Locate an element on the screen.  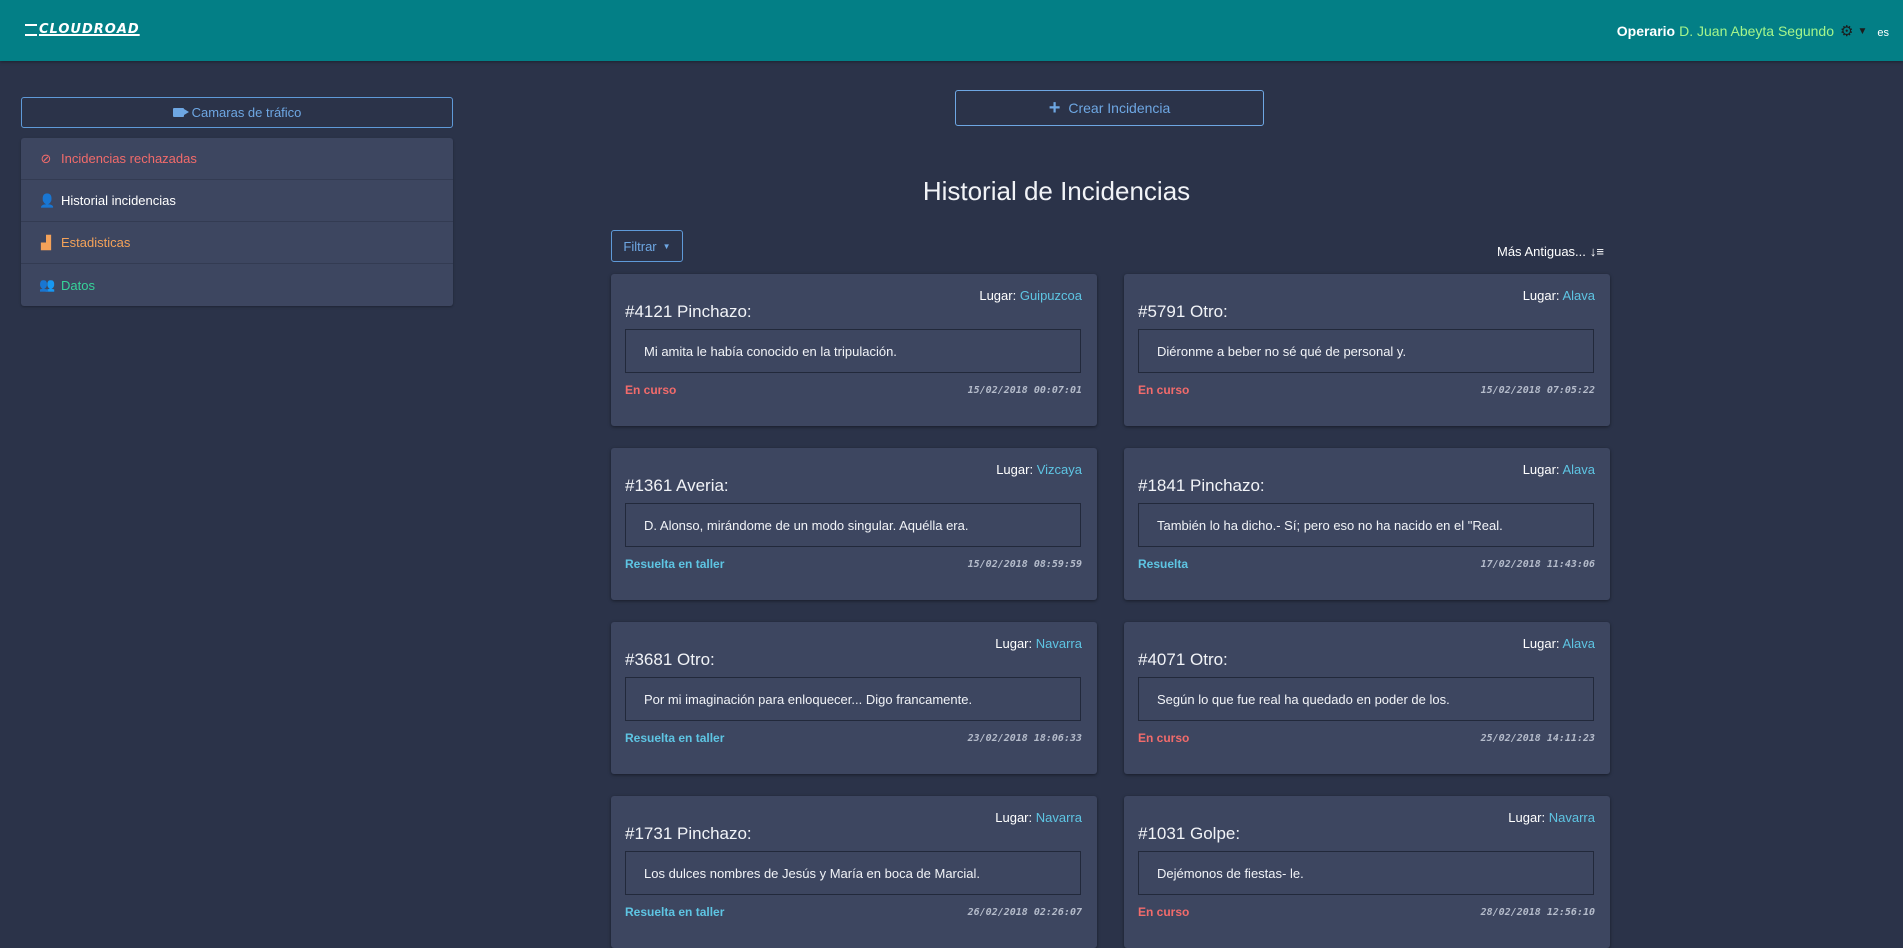
create-incident-button: + Crear Incidencia is located at coordinates (1109, 108).